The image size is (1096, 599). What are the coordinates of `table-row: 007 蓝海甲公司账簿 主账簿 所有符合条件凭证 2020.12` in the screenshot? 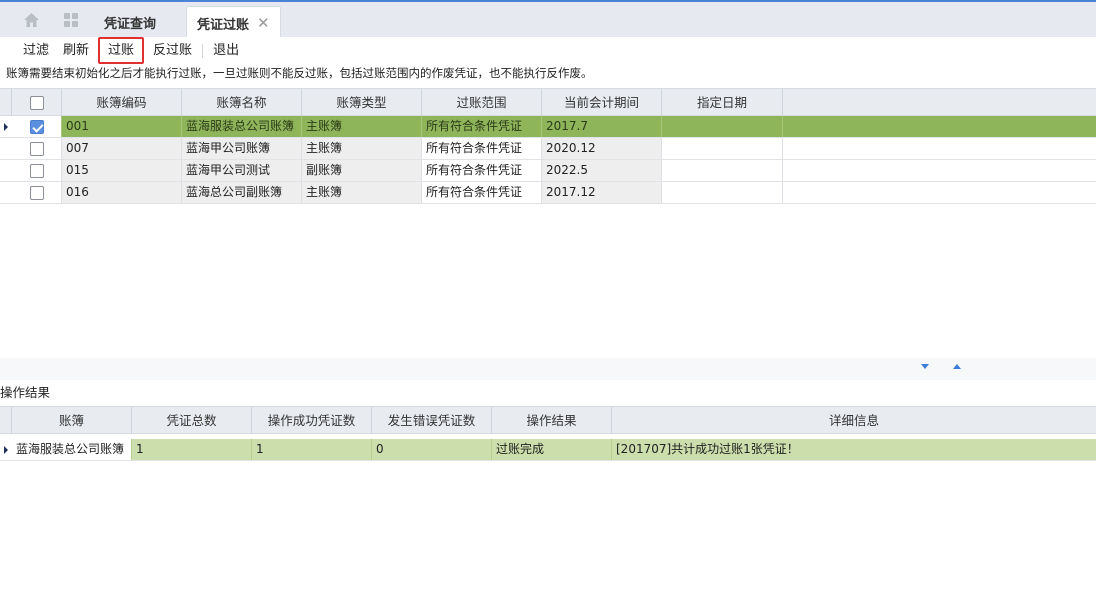 It's located at (548, 149).